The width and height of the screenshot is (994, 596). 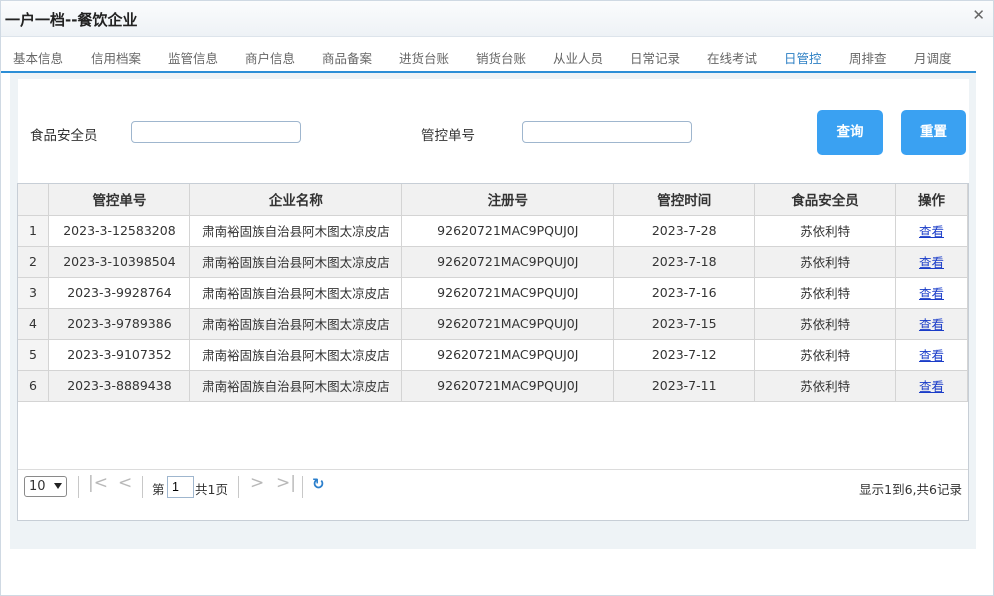 What do you see at coordinates (493, 494) in the screenshot?
I see `pagination-bar: 10 |< < 第 共1页 > >| ↻ 显示1到6,共6记录` at bounding box center [493, 494].